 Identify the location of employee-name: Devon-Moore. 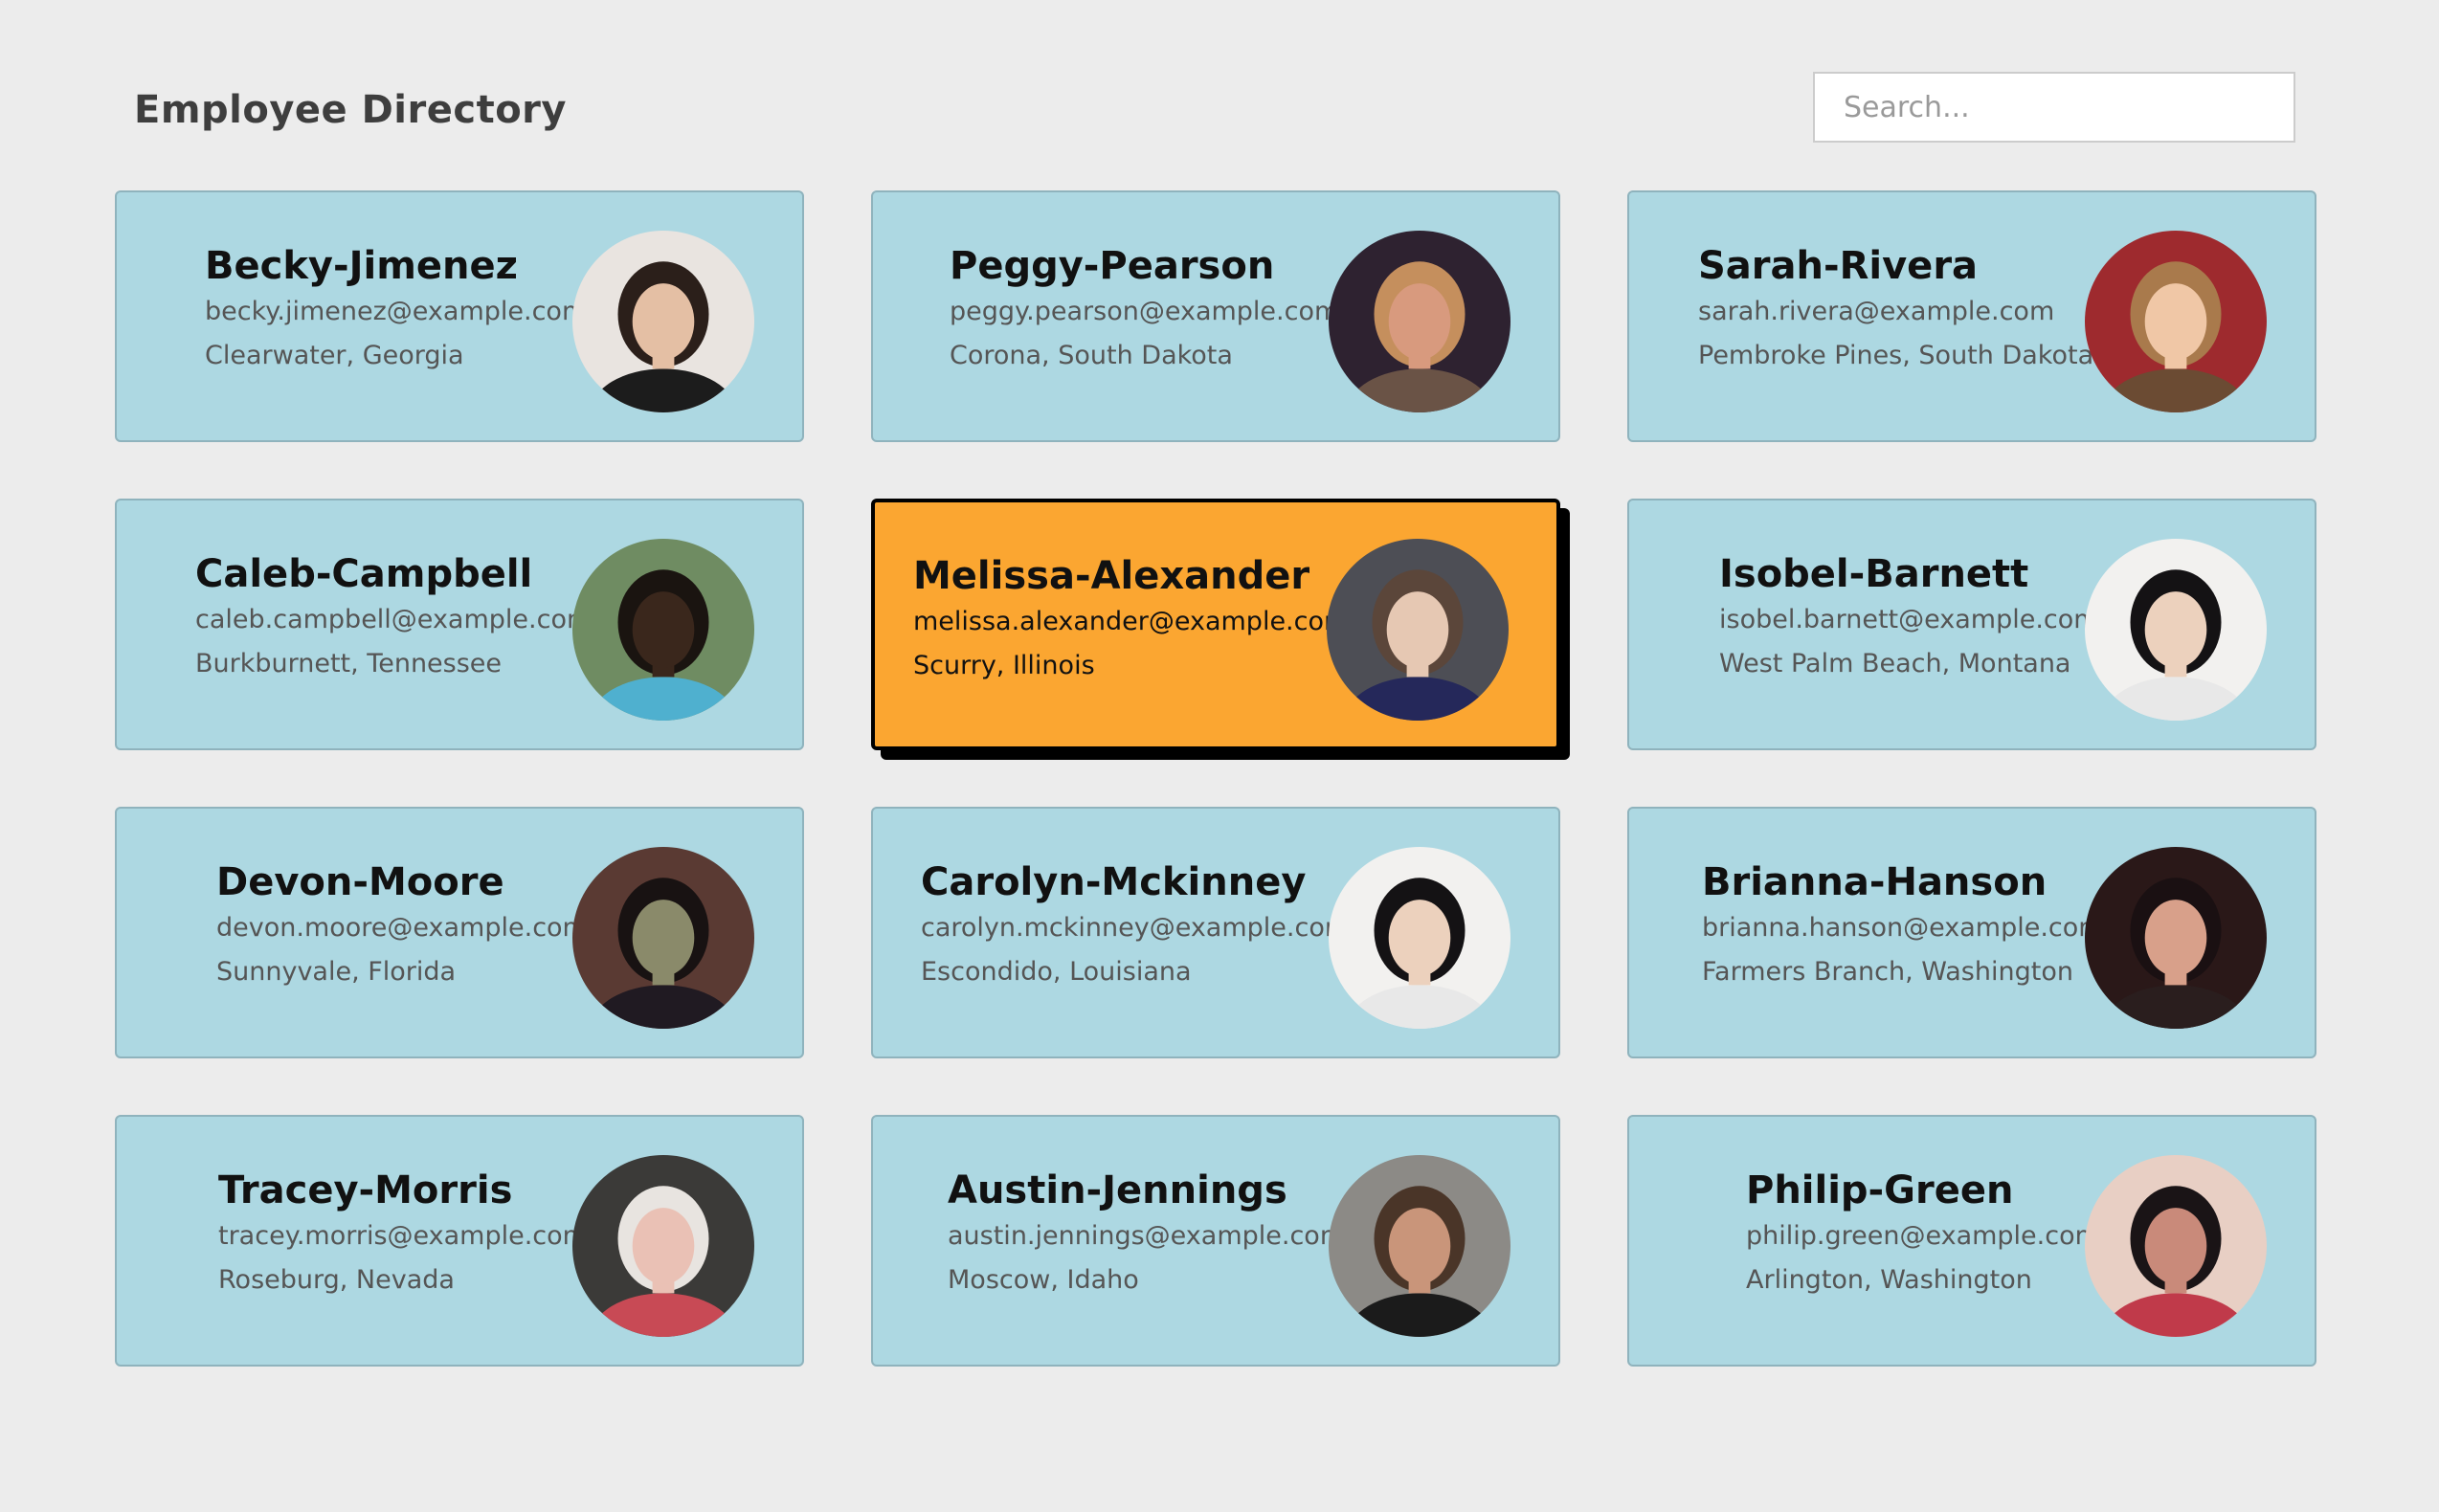
(360, 882).